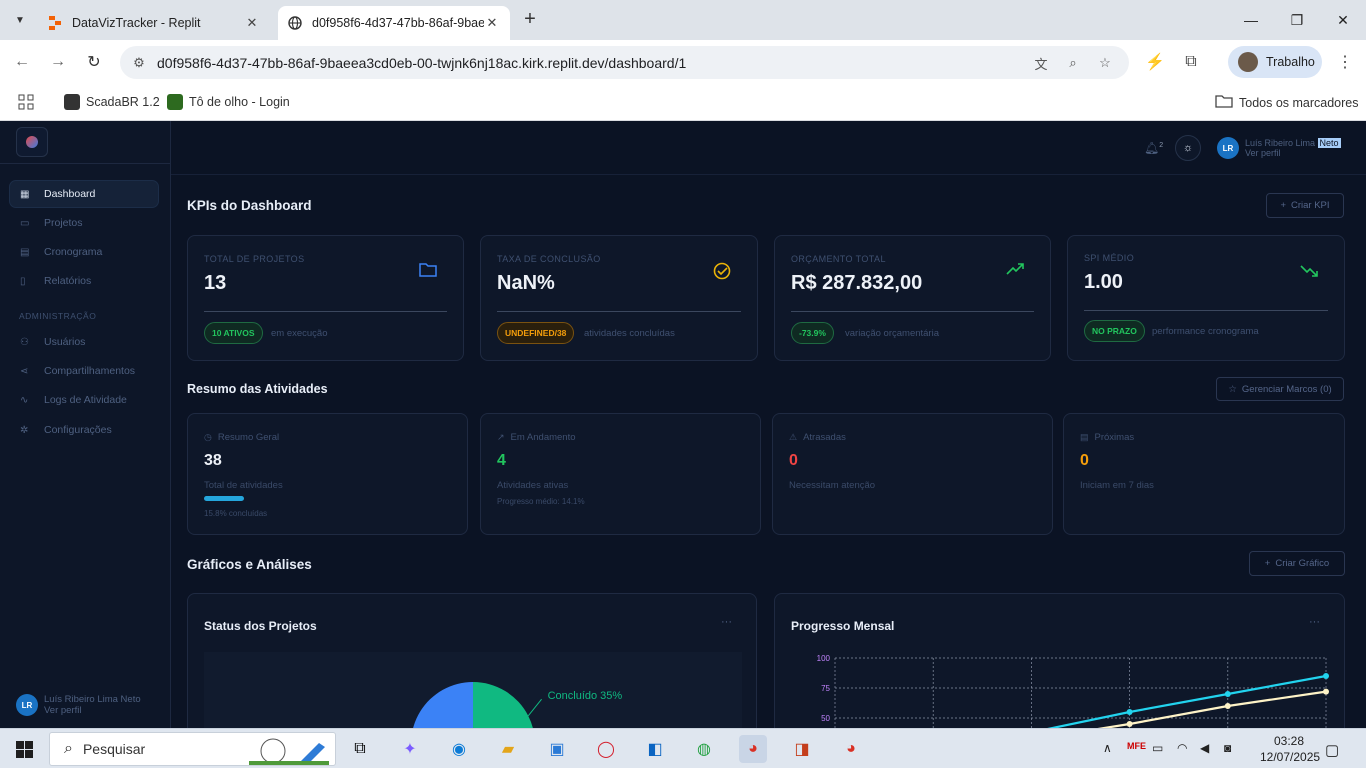 Image resolution: width=1366 pixels, height=768 pixels. I want to click on topbar-user: LR Luís Ribeiro Lima Neto Ver perfil, so click(1279, 148).